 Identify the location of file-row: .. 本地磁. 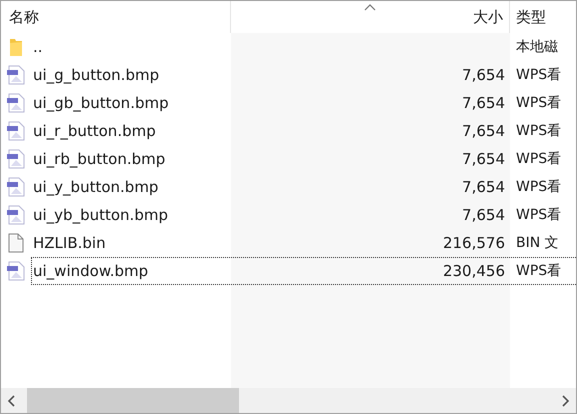
(303, 47).